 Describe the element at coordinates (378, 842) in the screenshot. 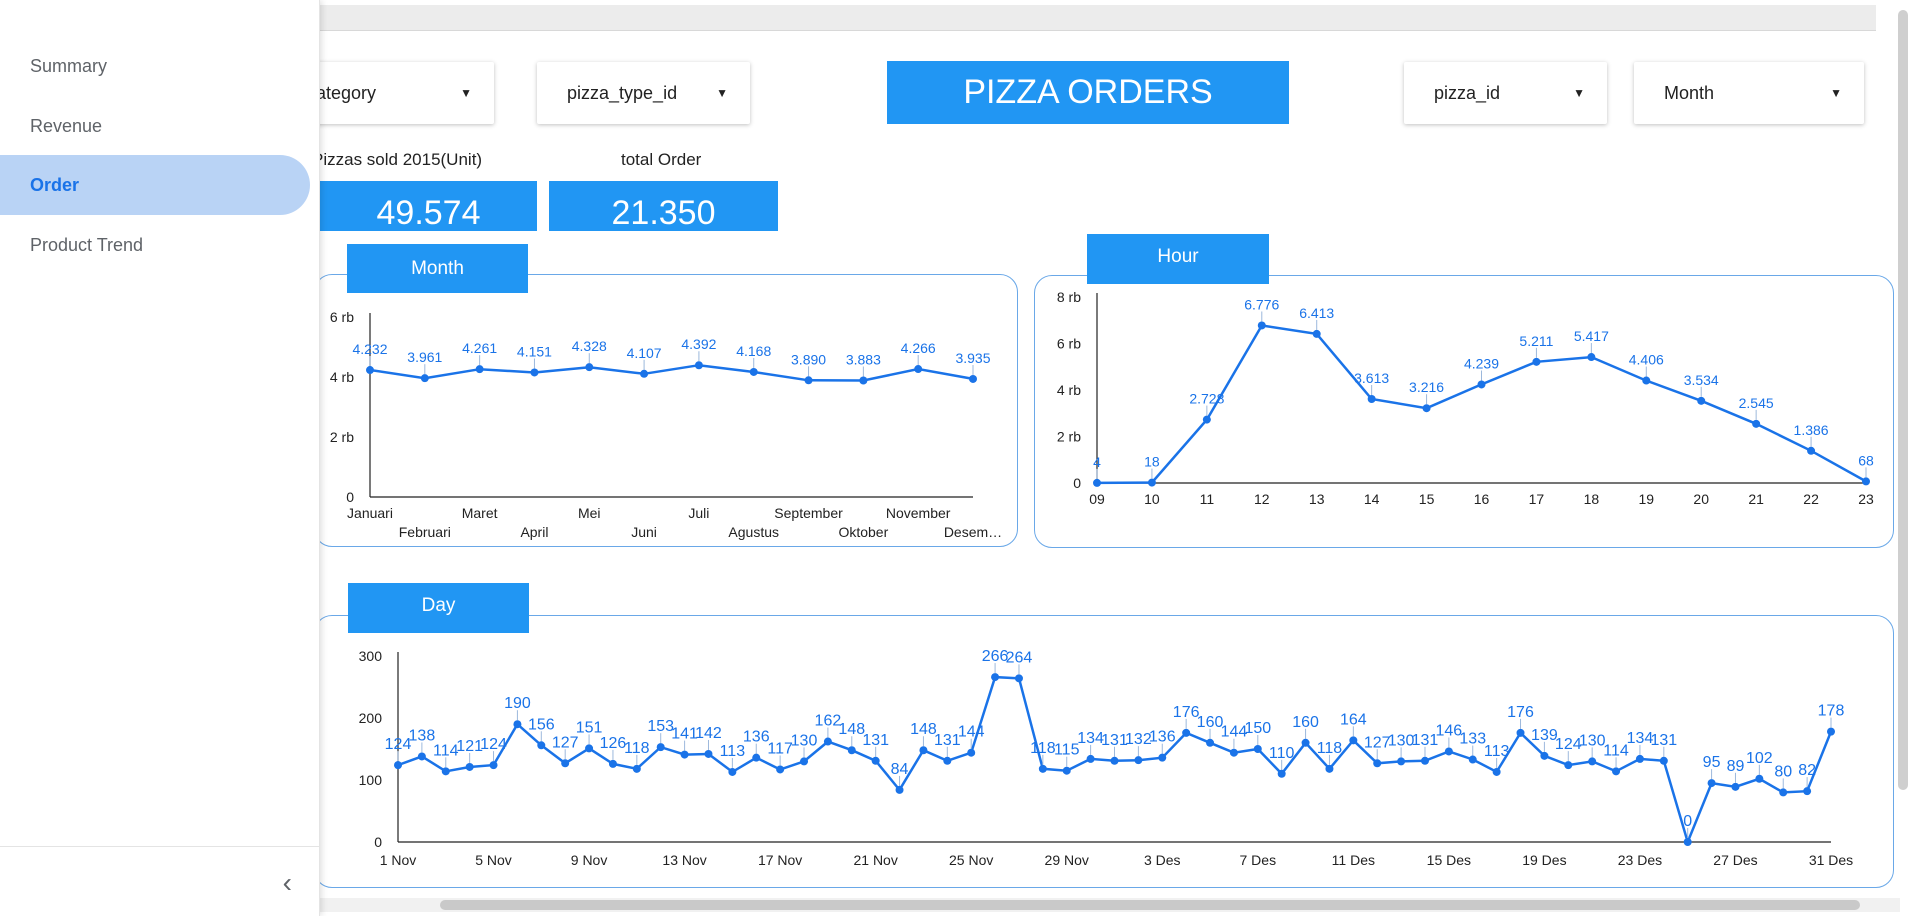

I see `y-tick-label: 0` at that location.